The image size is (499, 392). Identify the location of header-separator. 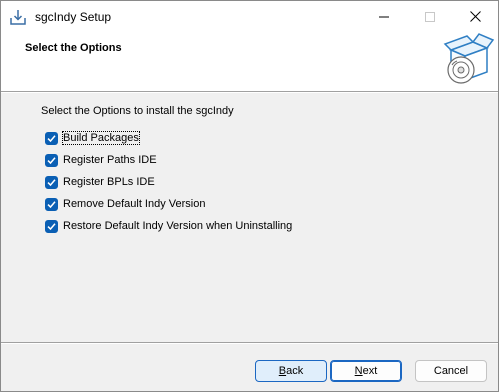
(249, 92).